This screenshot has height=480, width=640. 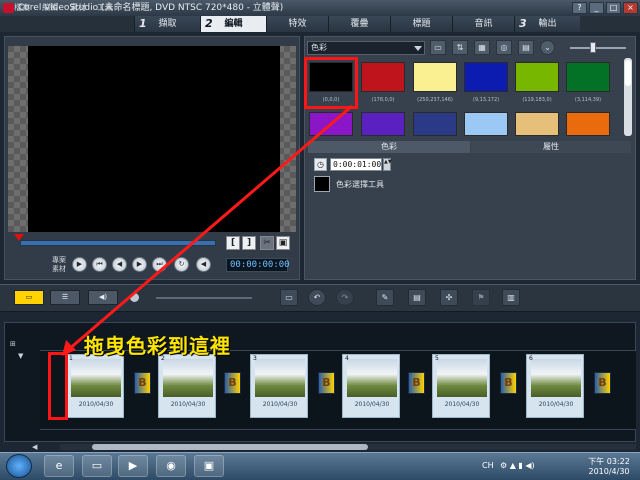 I want to click on clock-time: 下午 03:22, so click(x=609, y=461).